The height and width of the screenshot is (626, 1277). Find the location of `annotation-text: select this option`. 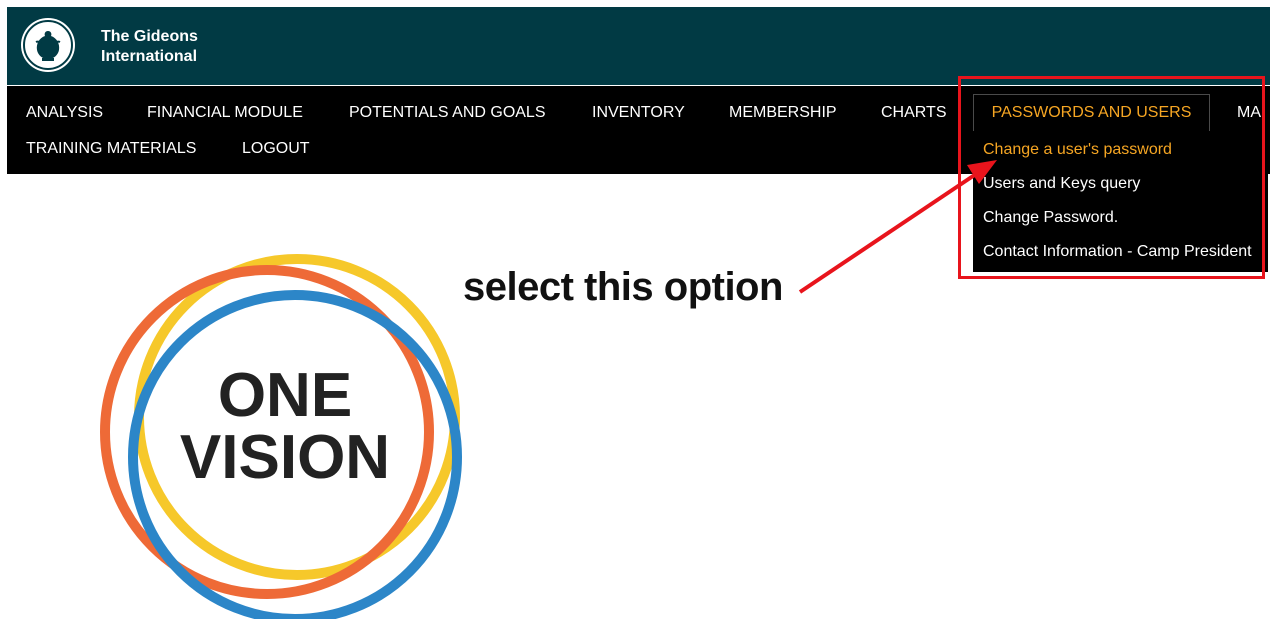

annotation-text: select this option is located at coordinates (623, 287).